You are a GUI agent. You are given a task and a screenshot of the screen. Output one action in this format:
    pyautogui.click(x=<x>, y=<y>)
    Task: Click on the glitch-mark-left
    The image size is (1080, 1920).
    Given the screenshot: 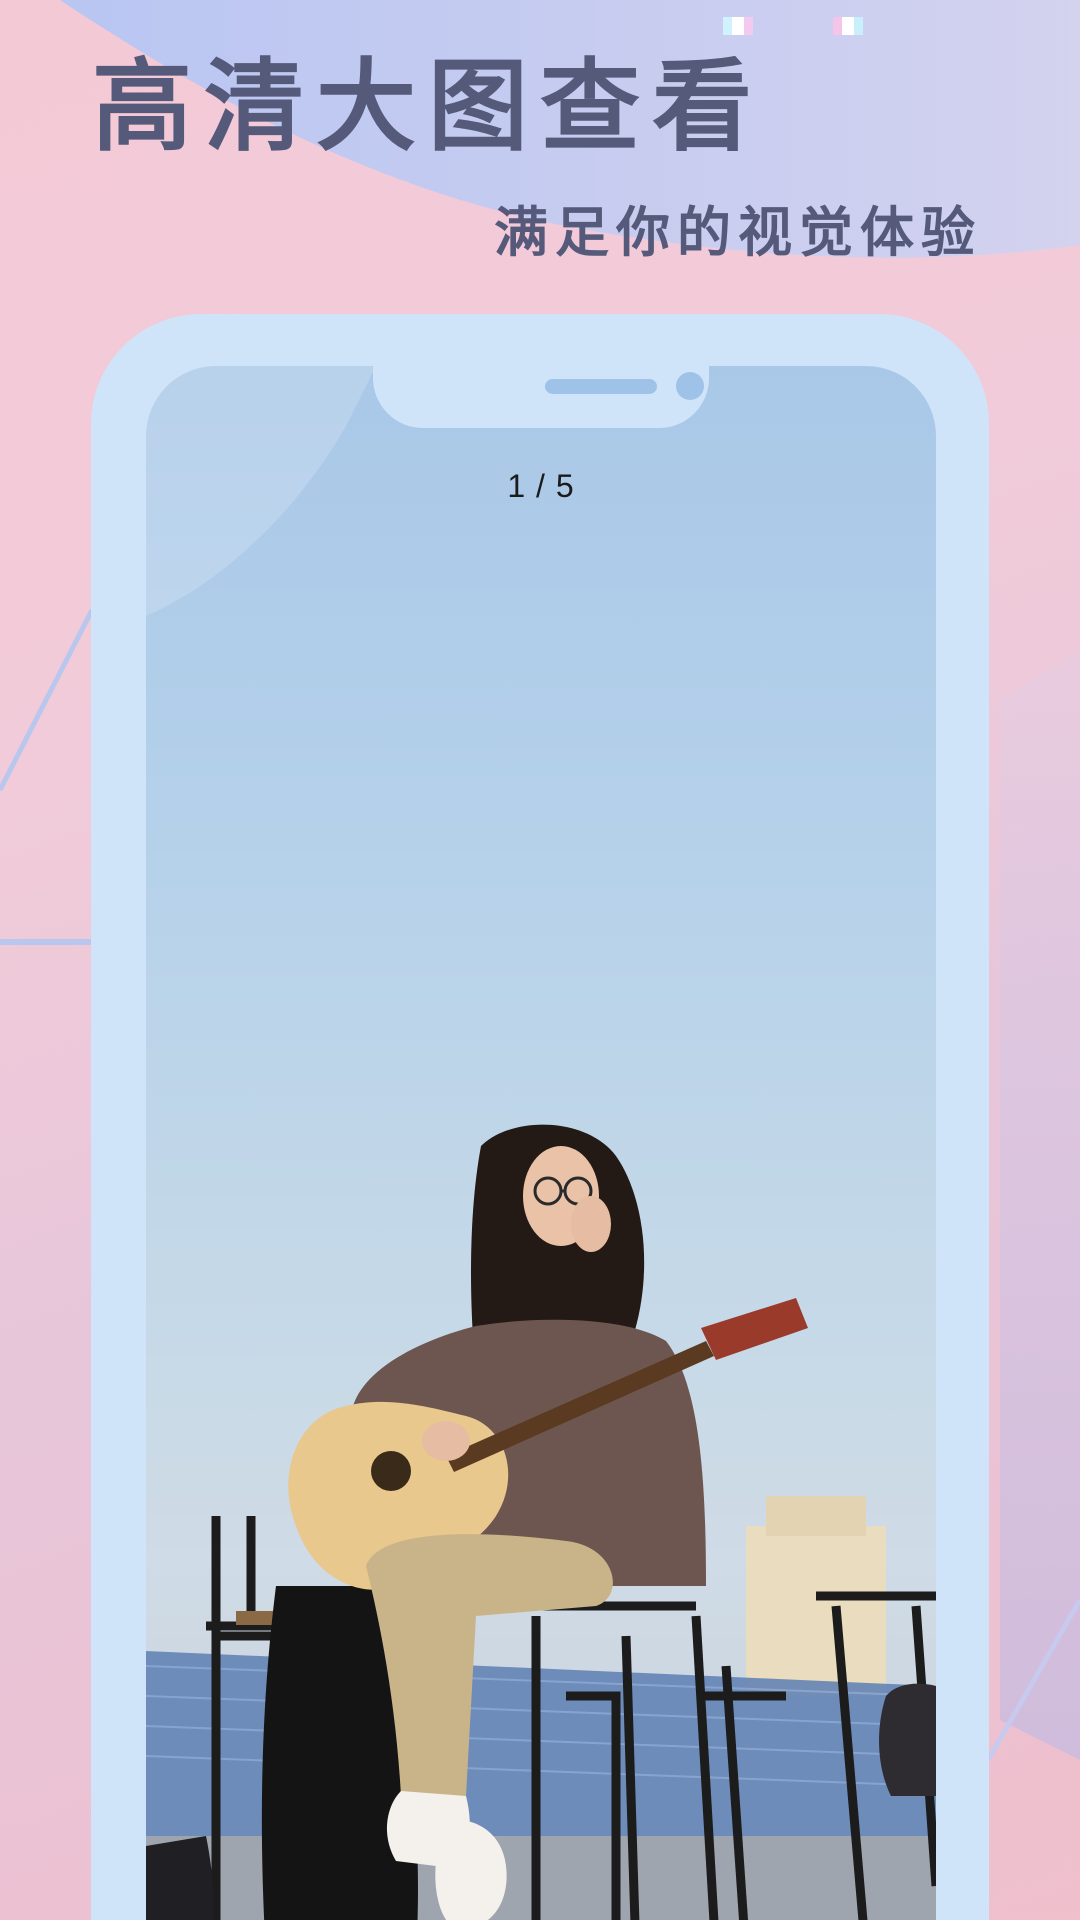 What is the action you would take?
    pyautogui.click(x=738, y=26)
    